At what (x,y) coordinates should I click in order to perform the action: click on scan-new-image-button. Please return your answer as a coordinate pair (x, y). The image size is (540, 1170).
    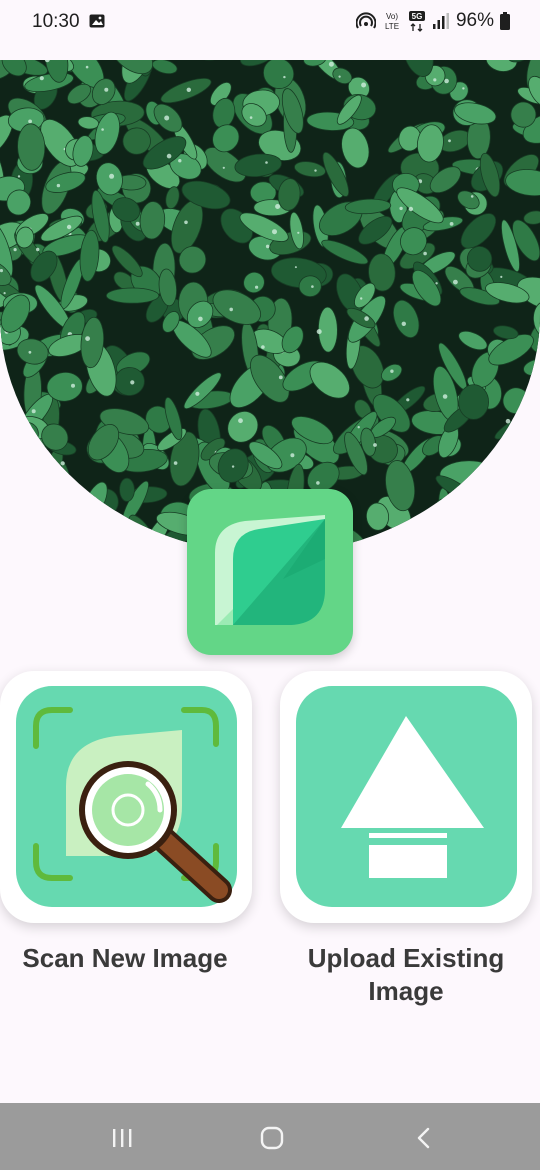
    Looking at the image, I should click on (126, 797).